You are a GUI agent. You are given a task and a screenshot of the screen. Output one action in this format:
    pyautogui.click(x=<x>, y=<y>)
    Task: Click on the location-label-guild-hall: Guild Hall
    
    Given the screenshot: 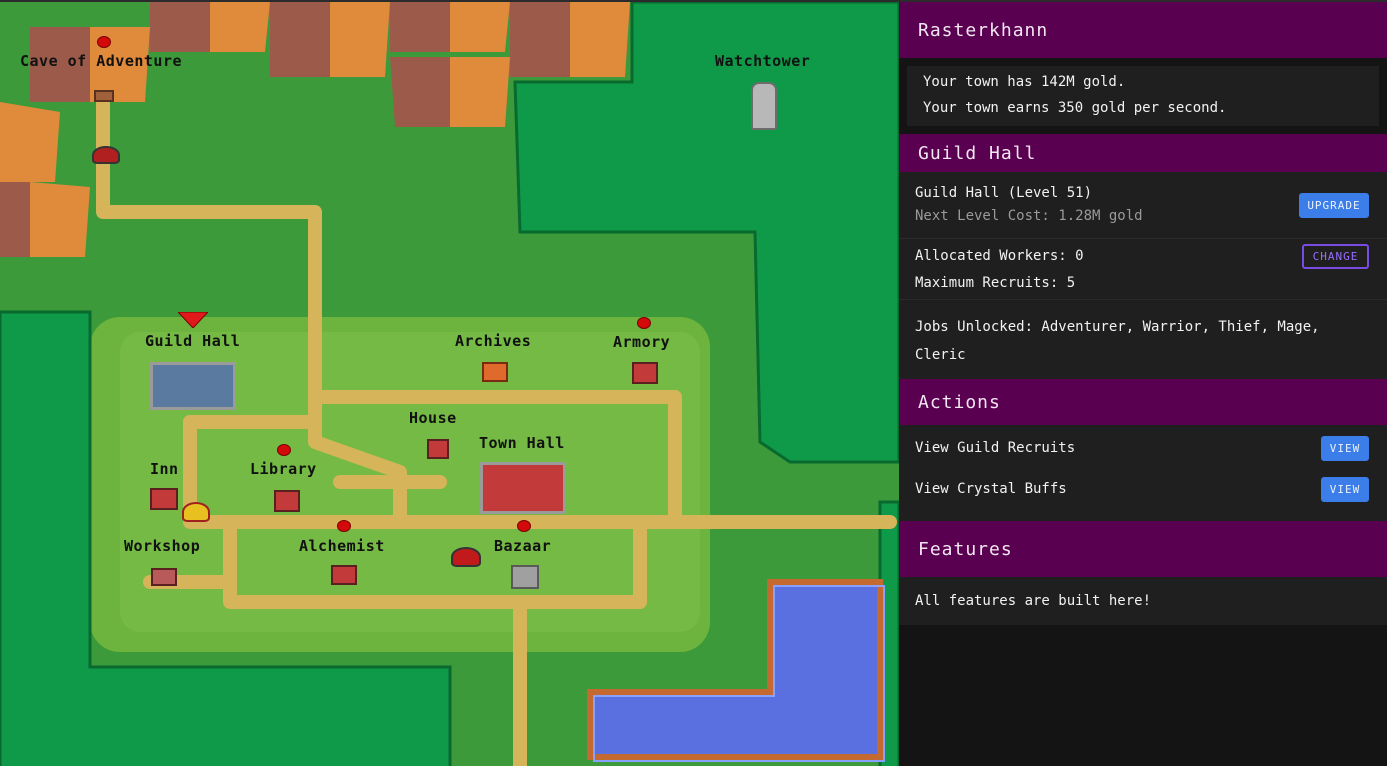 What is the action you would take?
    pyautogui.click(x=192, y=341)
    